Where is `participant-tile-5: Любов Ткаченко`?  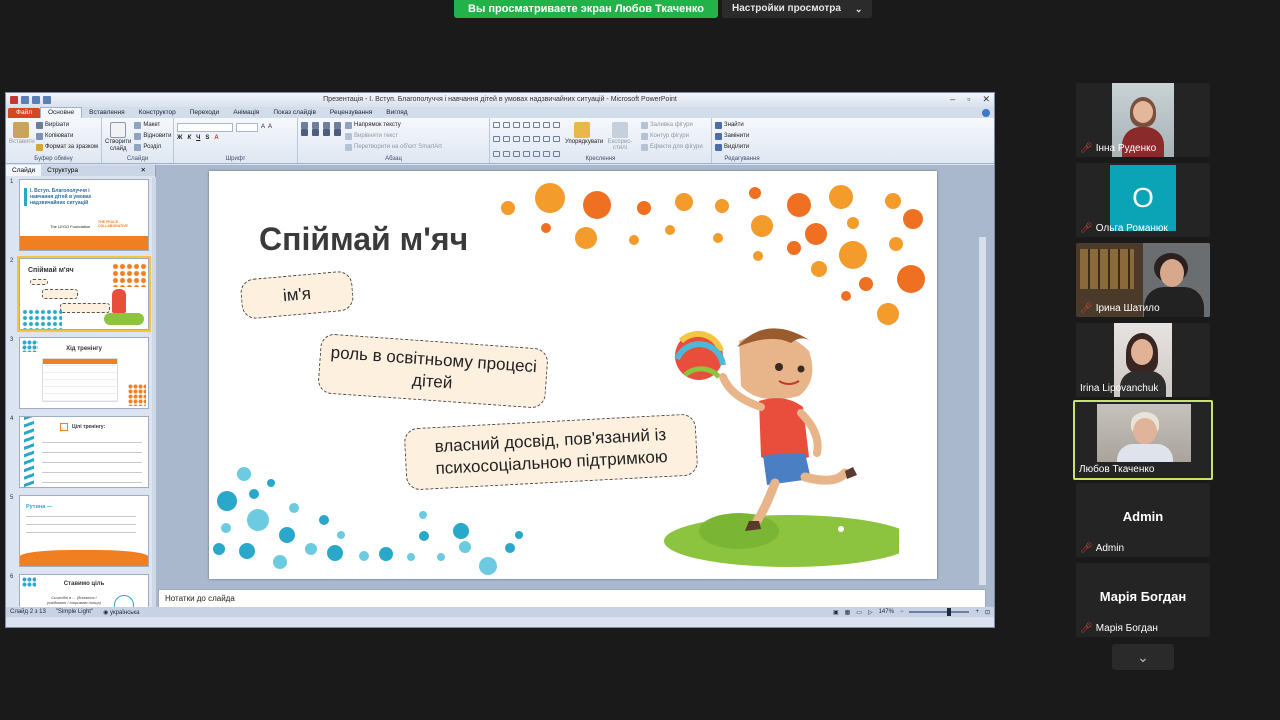 participant-tile-5: Любов Ткаченко is located at coordinates (1143, 440).